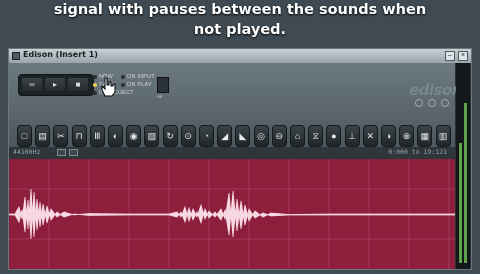  What do you see at coordinates (465, 183) in the screenshot?
I see `meter-right` at bounding box center [465, 183].